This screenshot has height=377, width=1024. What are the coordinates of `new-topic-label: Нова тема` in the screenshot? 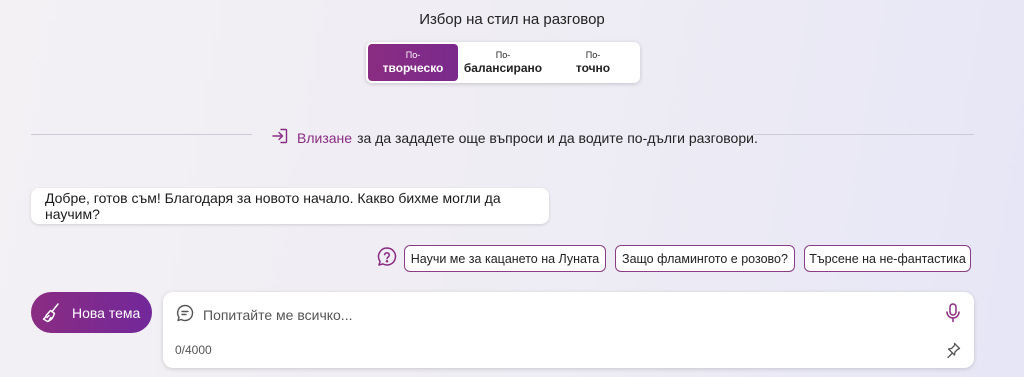 It's located at (106, 312).